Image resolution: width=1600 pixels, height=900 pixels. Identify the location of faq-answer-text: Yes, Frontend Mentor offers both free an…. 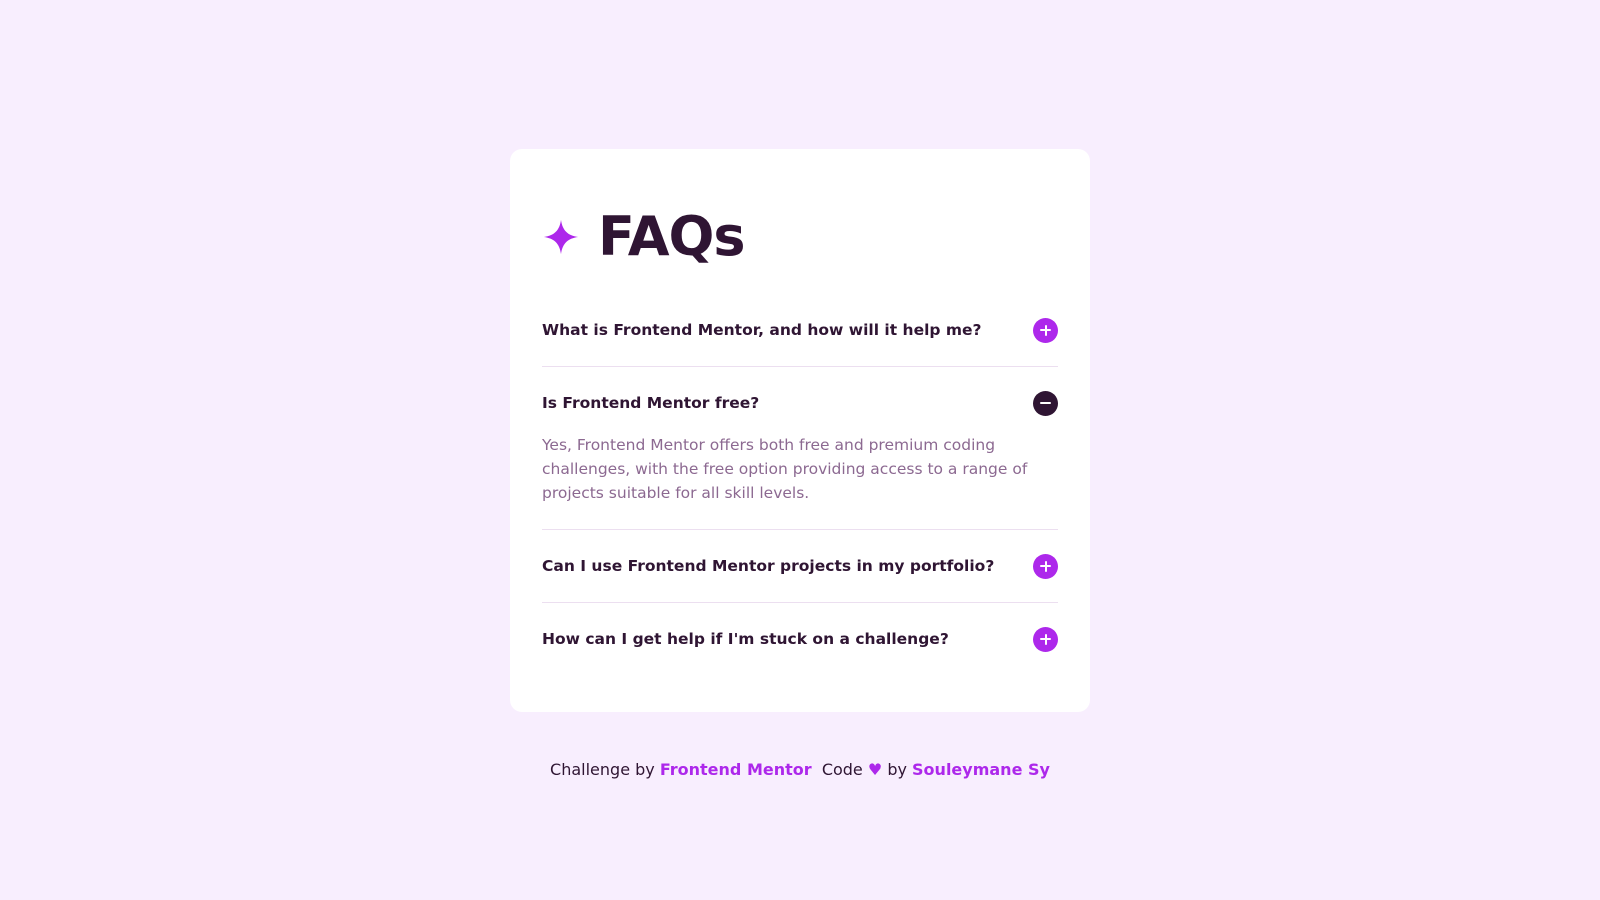
(785, 469).